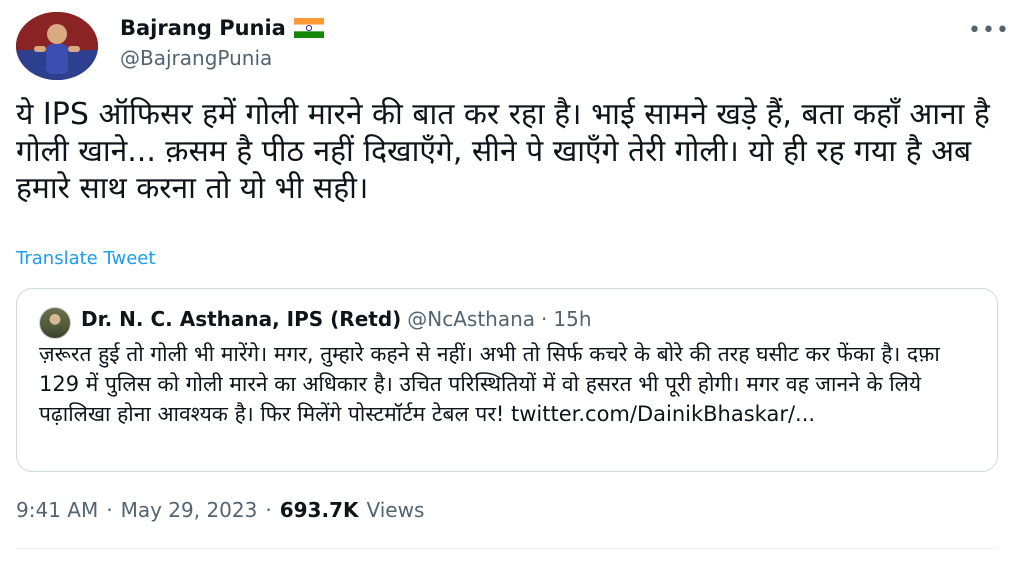 This screenshot has height=576, width=1024. I want to click on divider, so click(507, 548).